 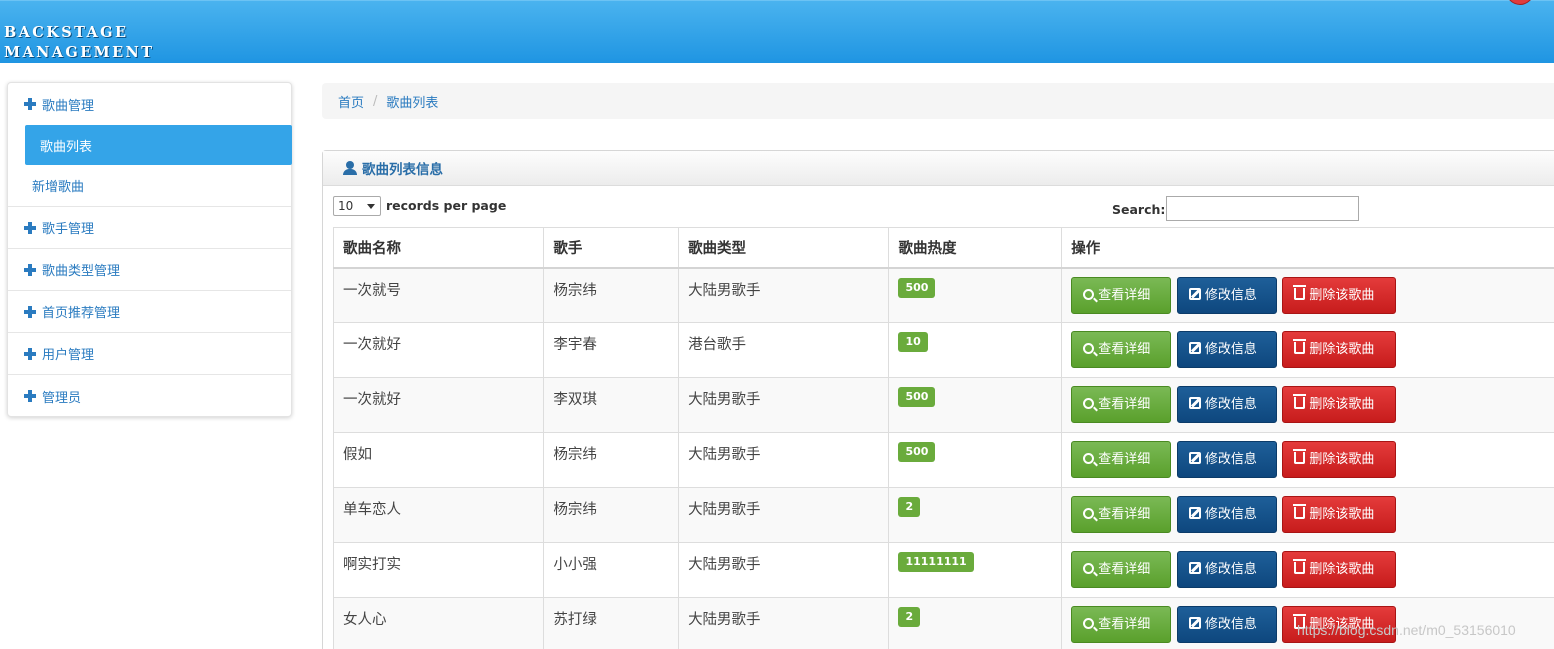 What do you see at coordinates (351, 101) in the screenshot?
I see `breadcrumb-home-link: 首页` at bounding box center [351, 101].